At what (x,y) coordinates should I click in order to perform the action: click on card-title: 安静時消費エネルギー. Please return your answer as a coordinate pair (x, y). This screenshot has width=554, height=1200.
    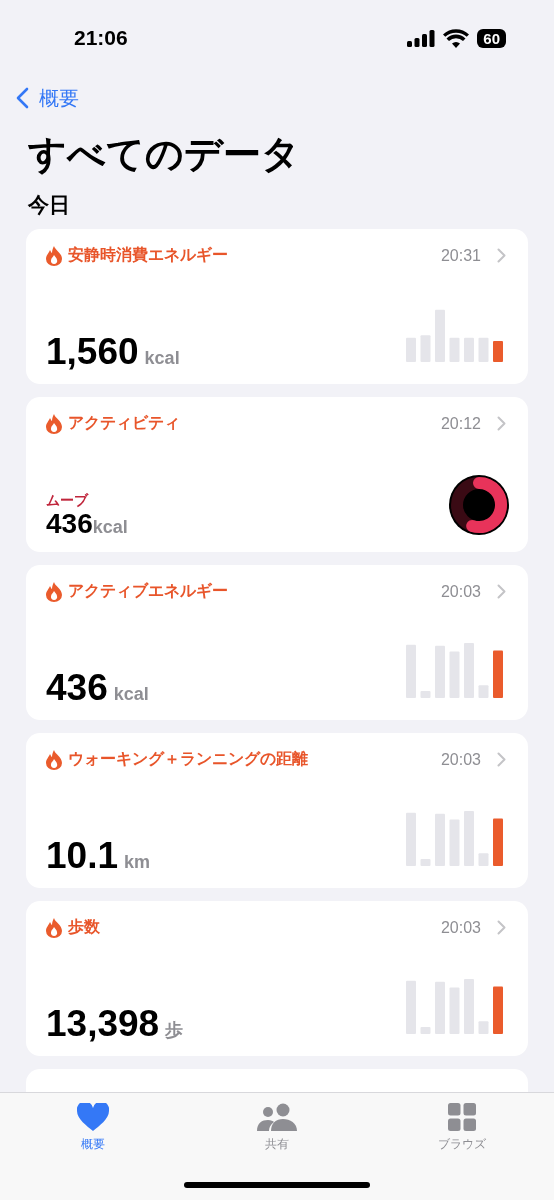
    Looking at the image, I should click on (148, 256).